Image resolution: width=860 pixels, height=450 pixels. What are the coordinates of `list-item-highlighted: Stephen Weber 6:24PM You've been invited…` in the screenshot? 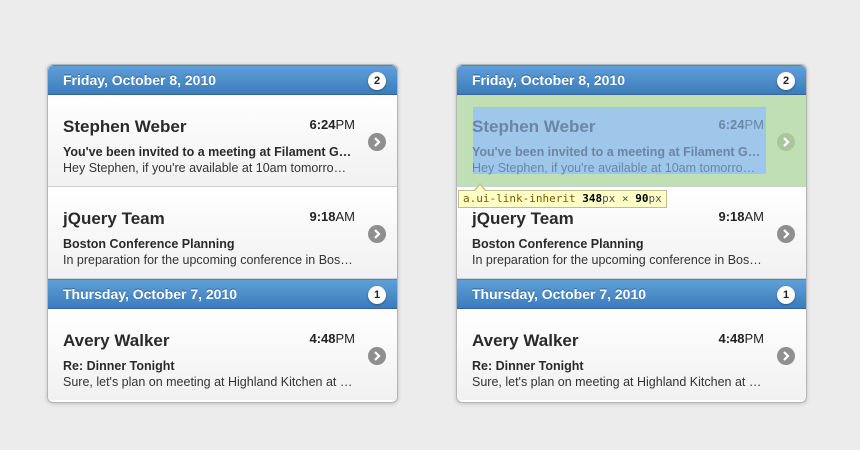 It's located at (631, 141).